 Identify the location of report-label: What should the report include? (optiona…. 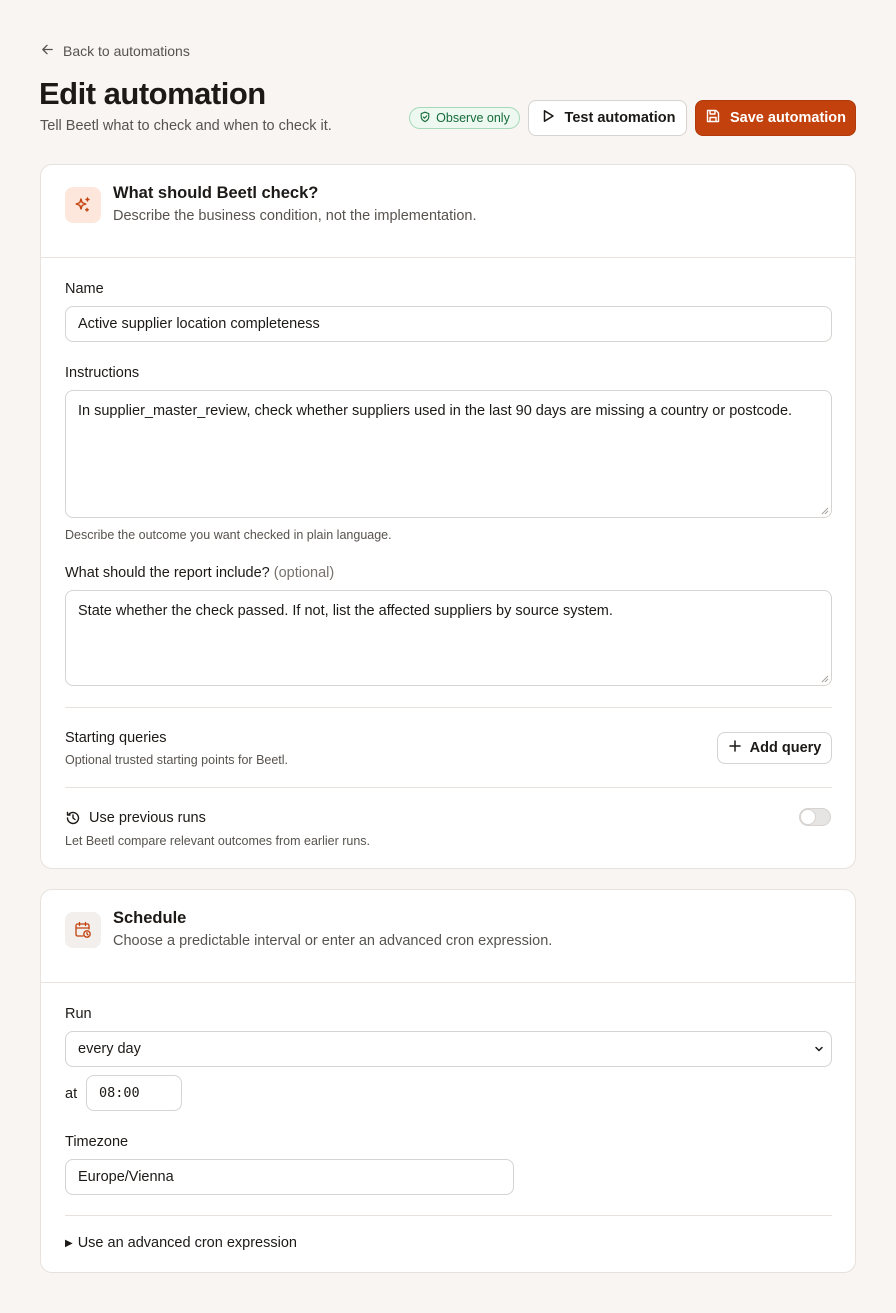
(199, 573).